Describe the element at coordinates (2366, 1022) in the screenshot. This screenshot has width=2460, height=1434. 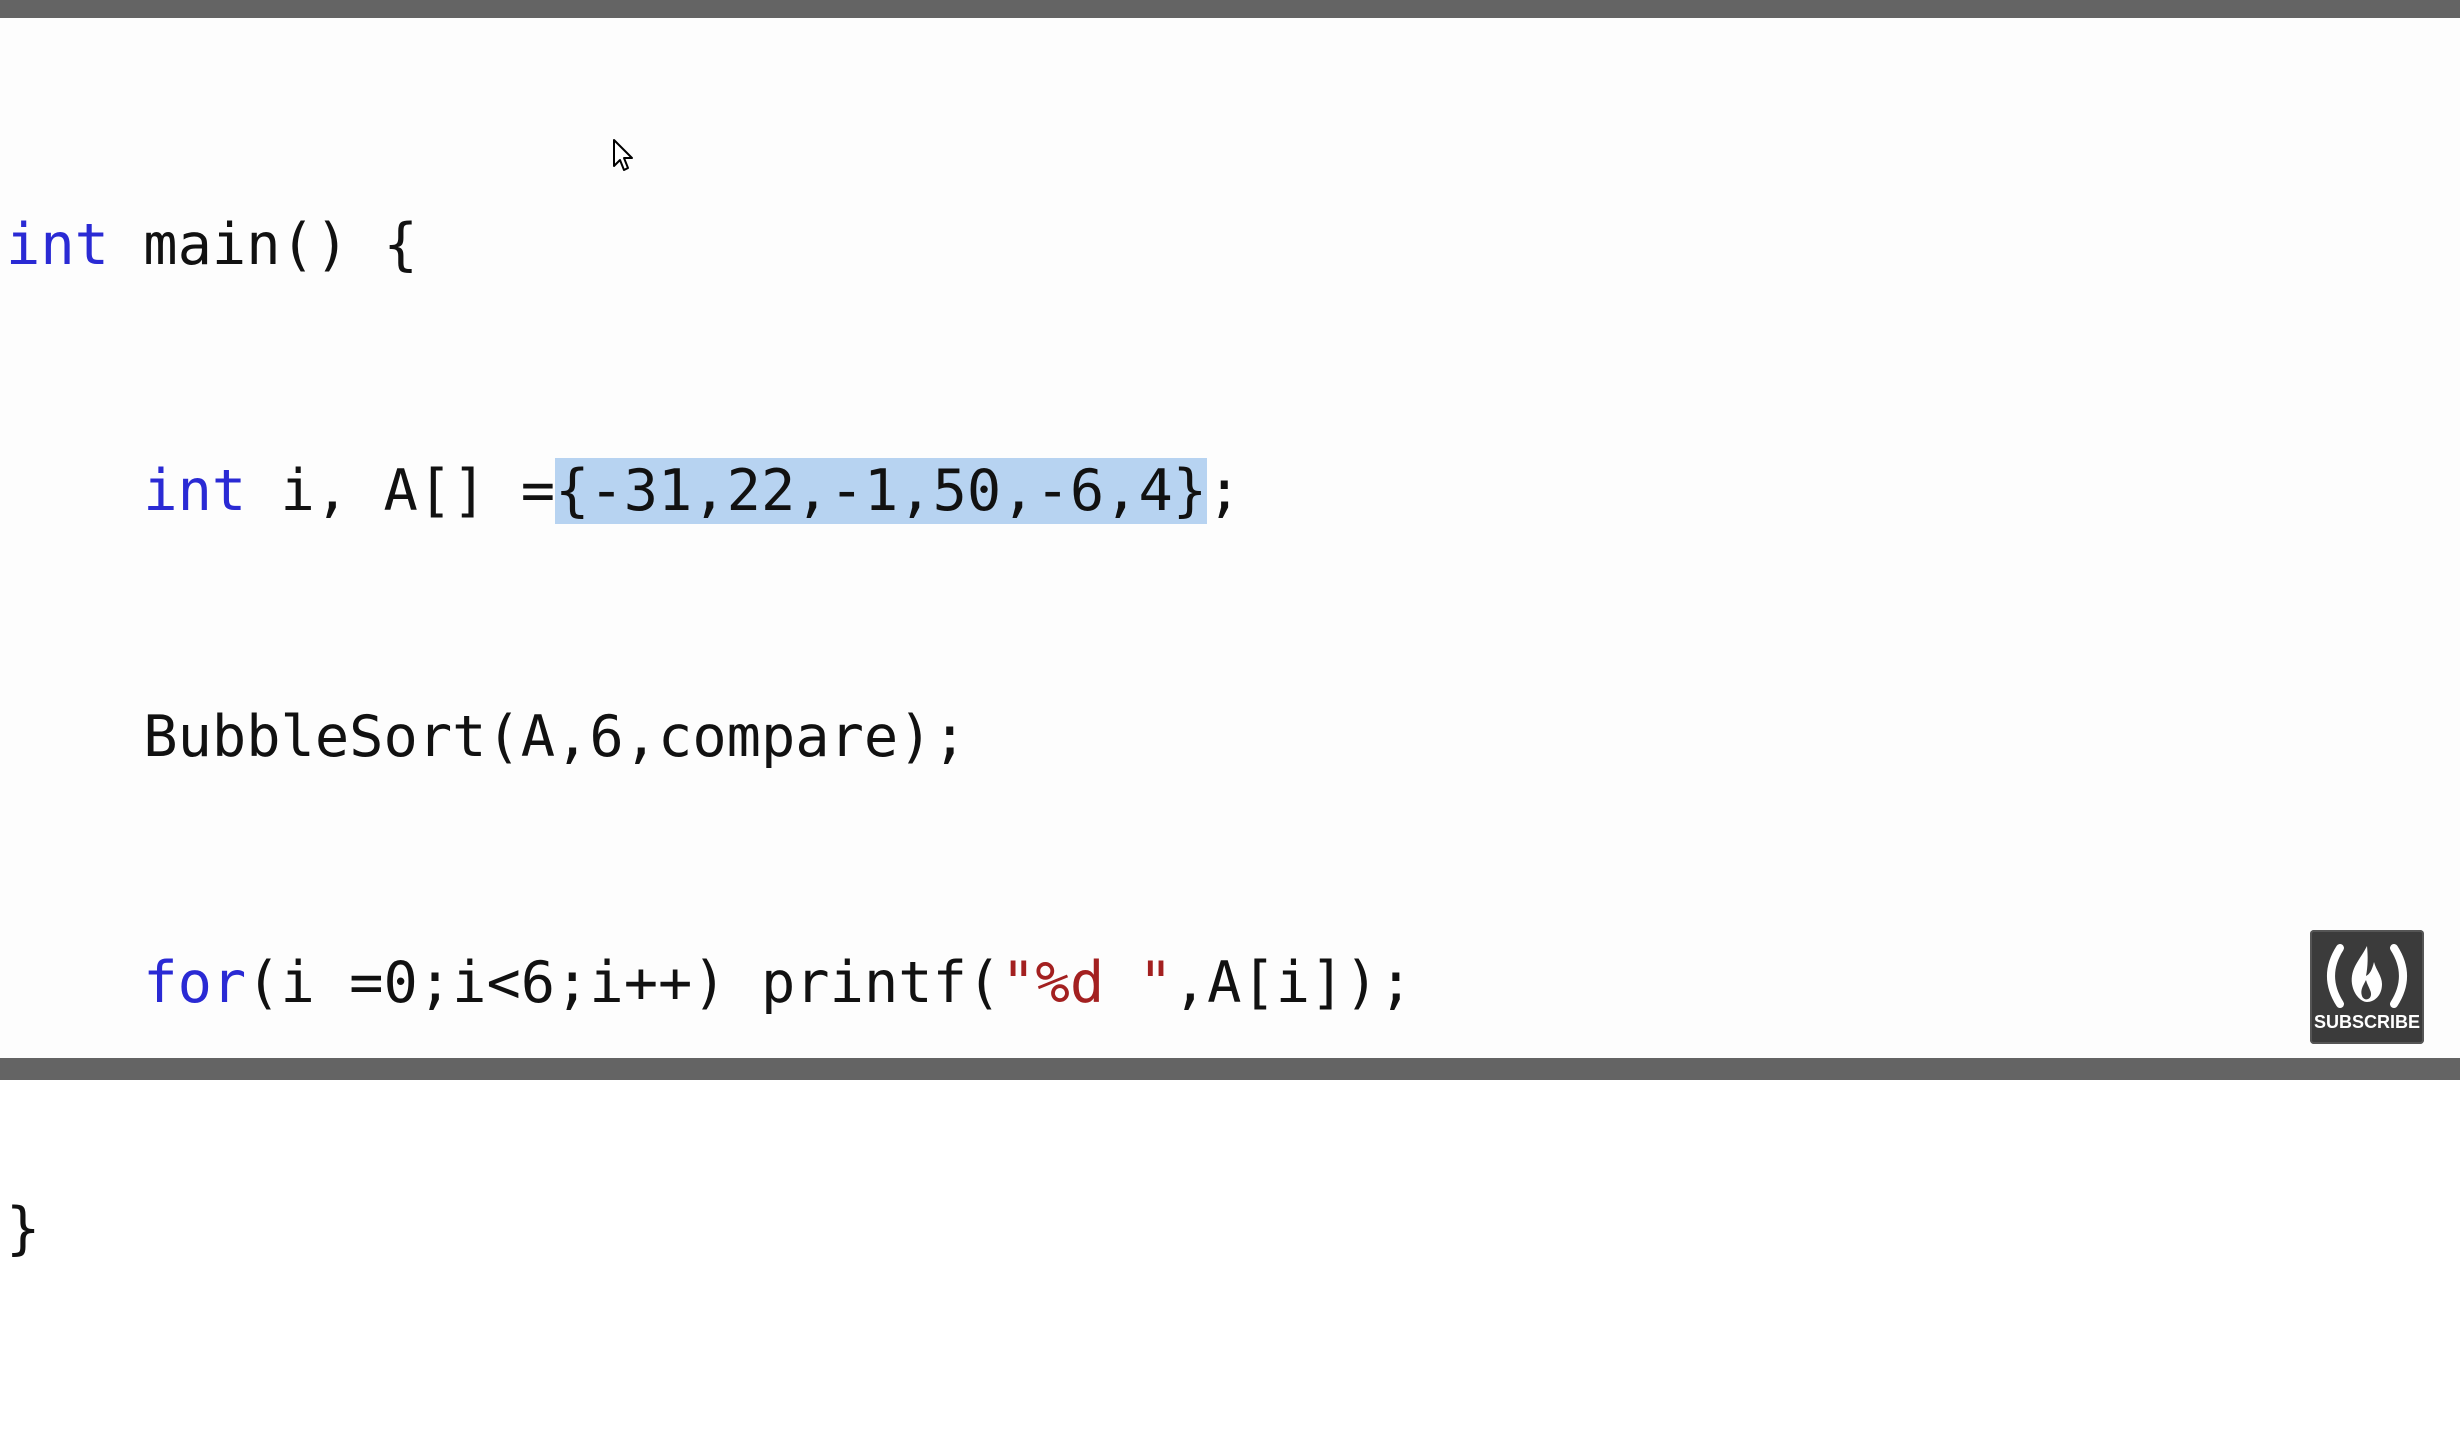
I see `subscribe-label: SUBSCRIBE` at that location.